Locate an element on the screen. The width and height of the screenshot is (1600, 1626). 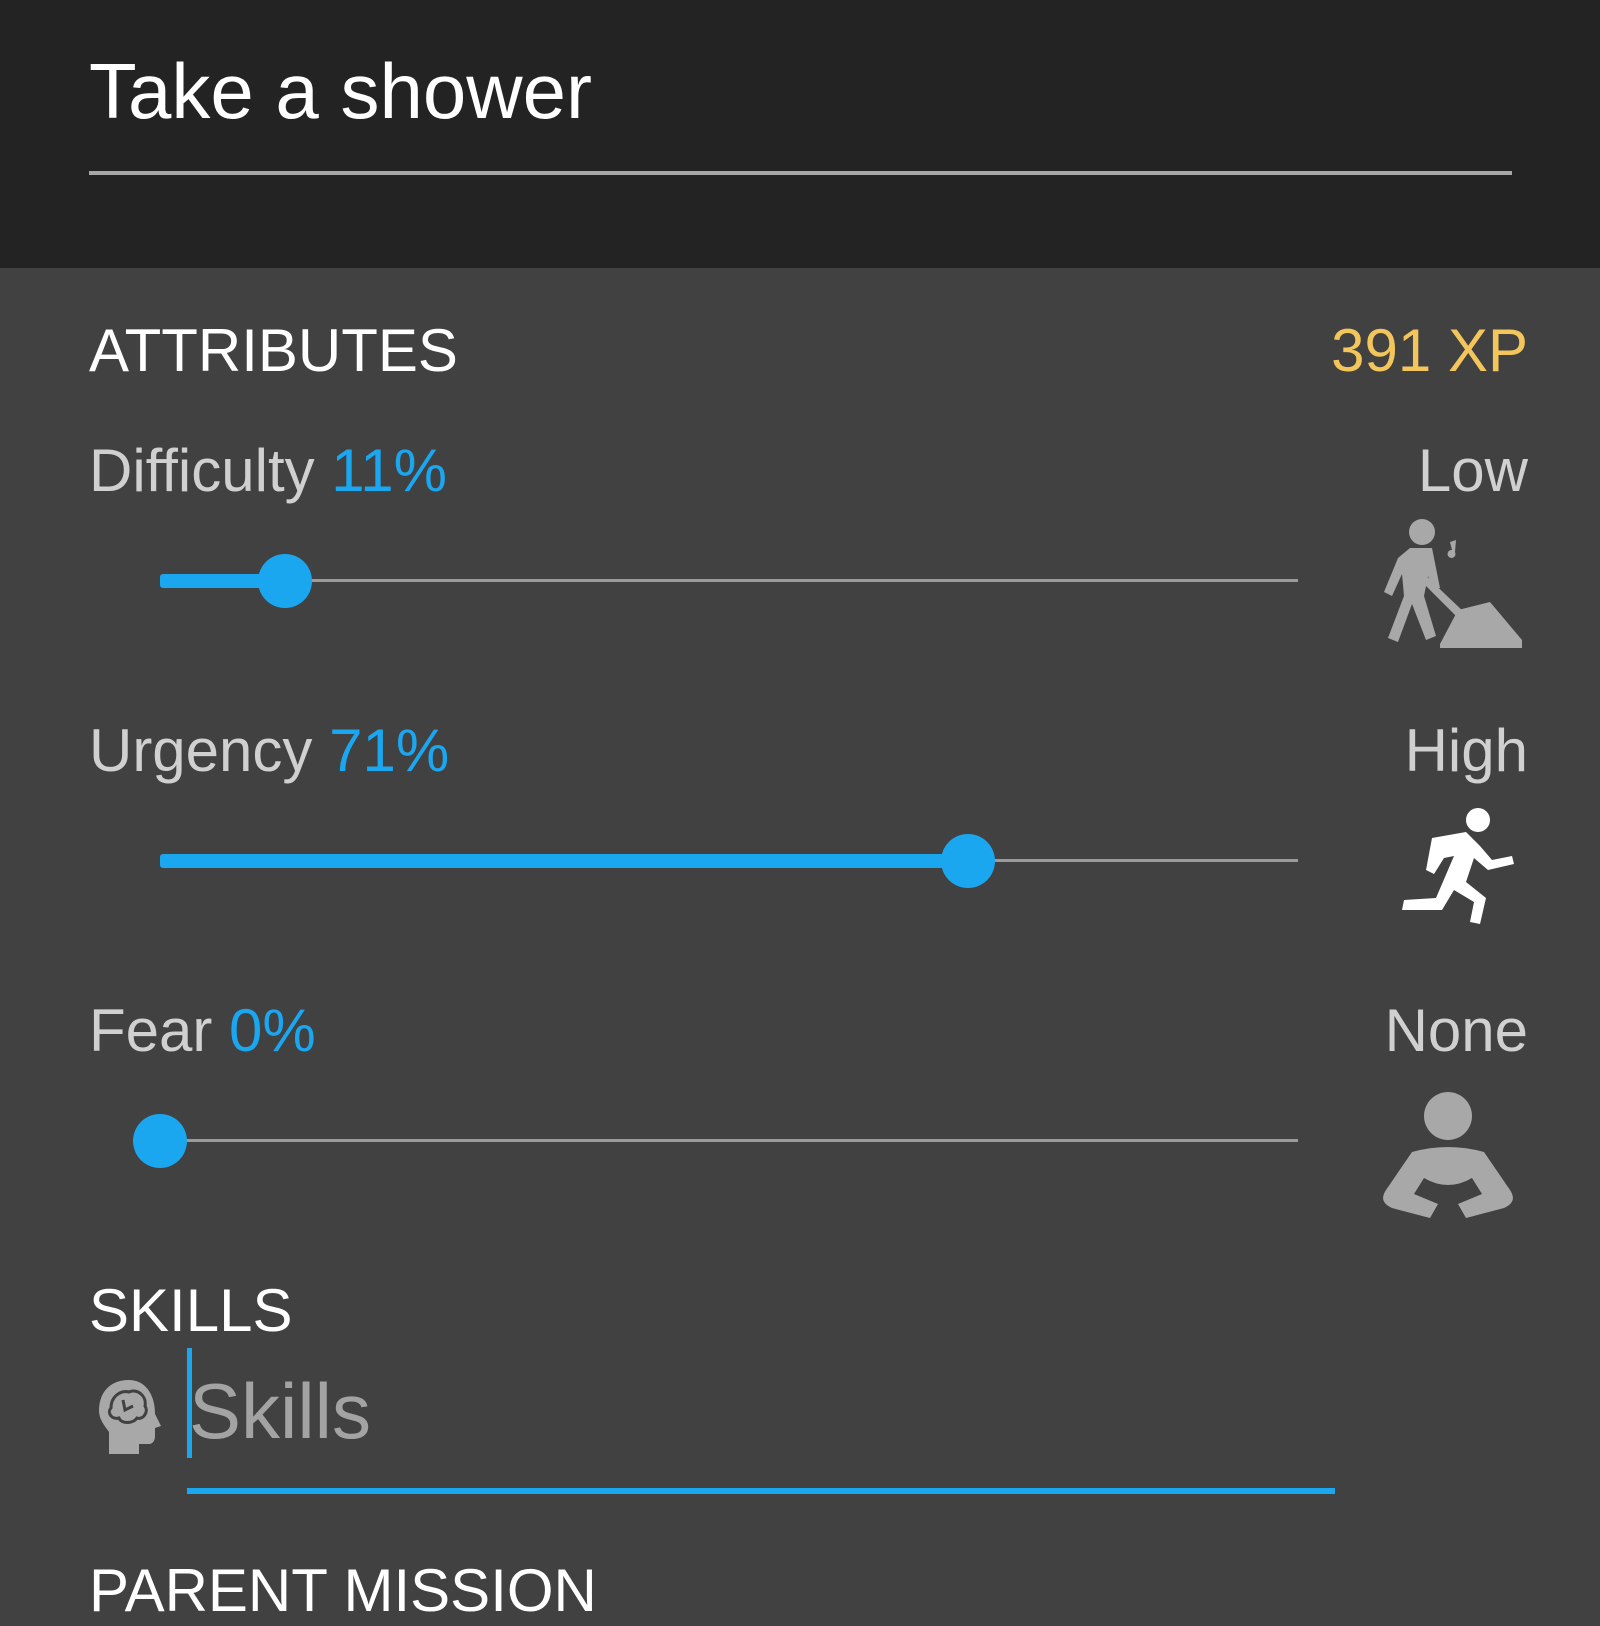
running-person-icon is located at coordinates (1447, 876).